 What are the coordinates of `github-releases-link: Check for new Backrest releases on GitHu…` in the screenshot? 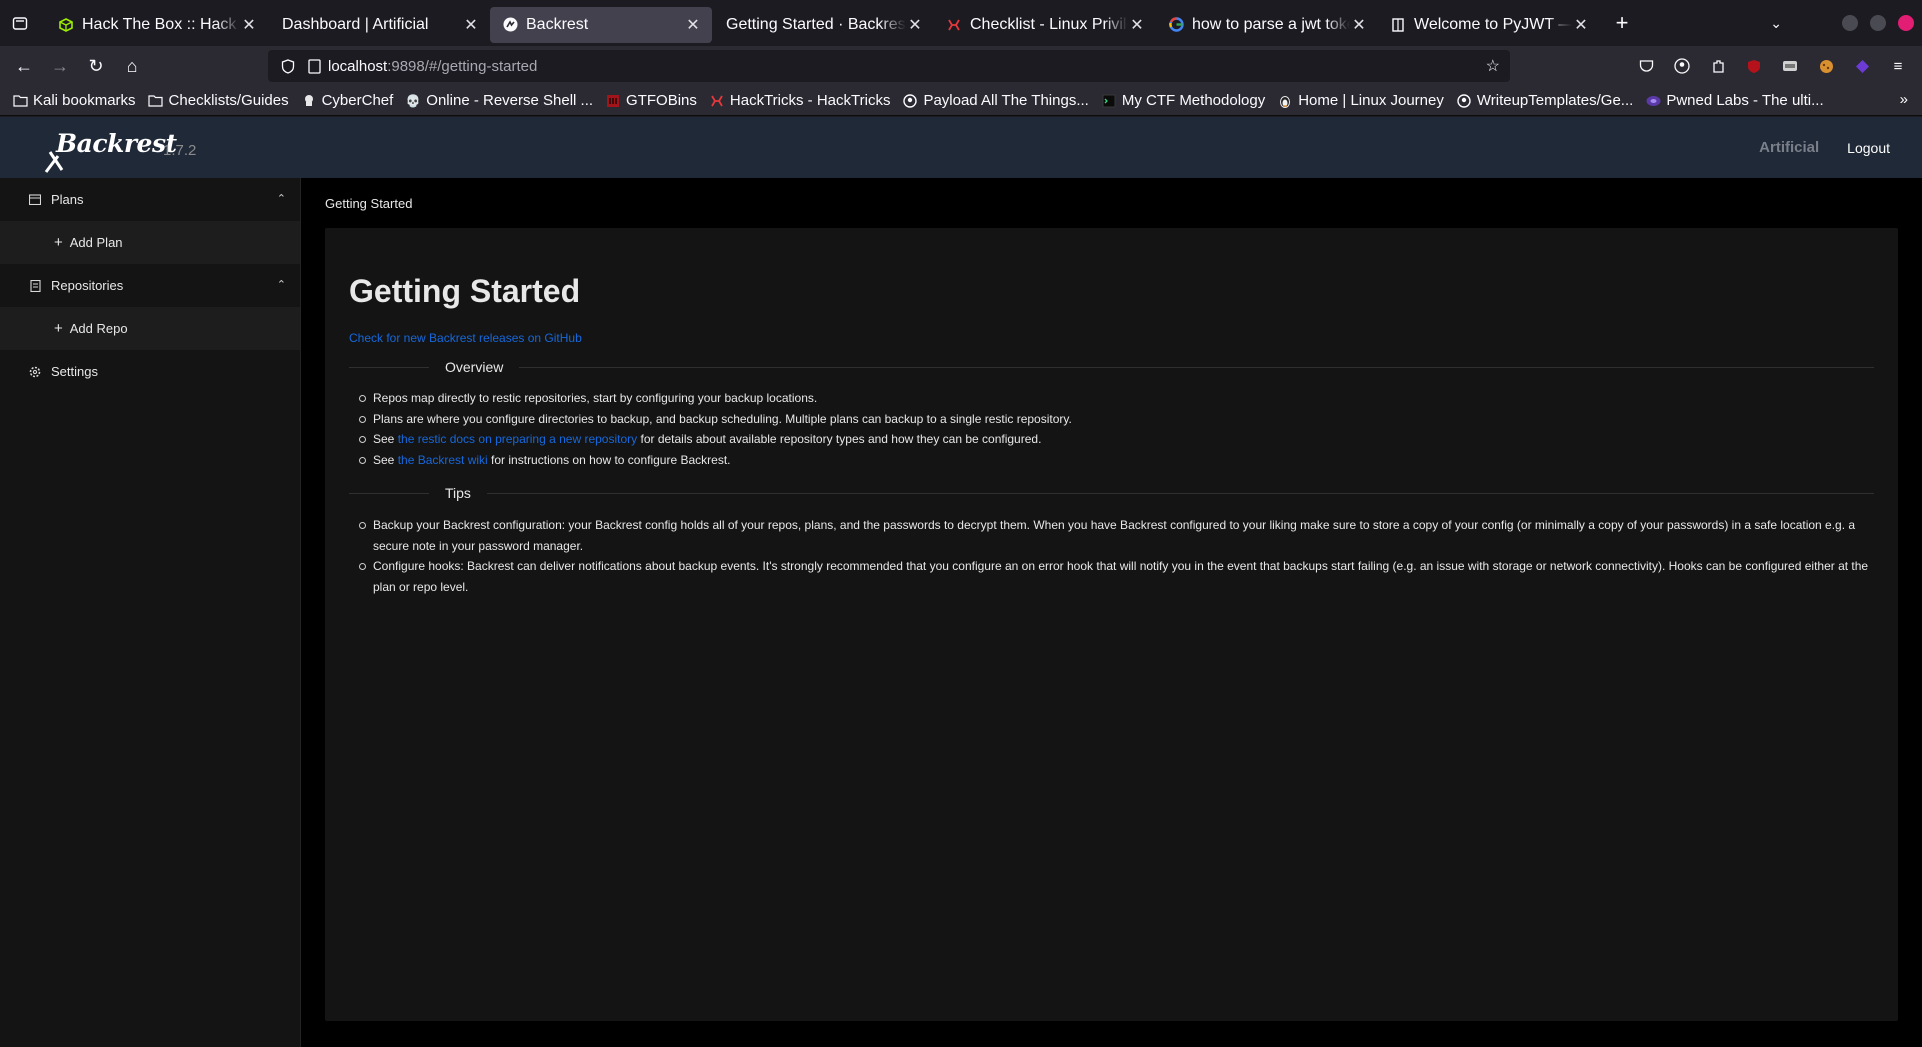 It's located at (465, 338).